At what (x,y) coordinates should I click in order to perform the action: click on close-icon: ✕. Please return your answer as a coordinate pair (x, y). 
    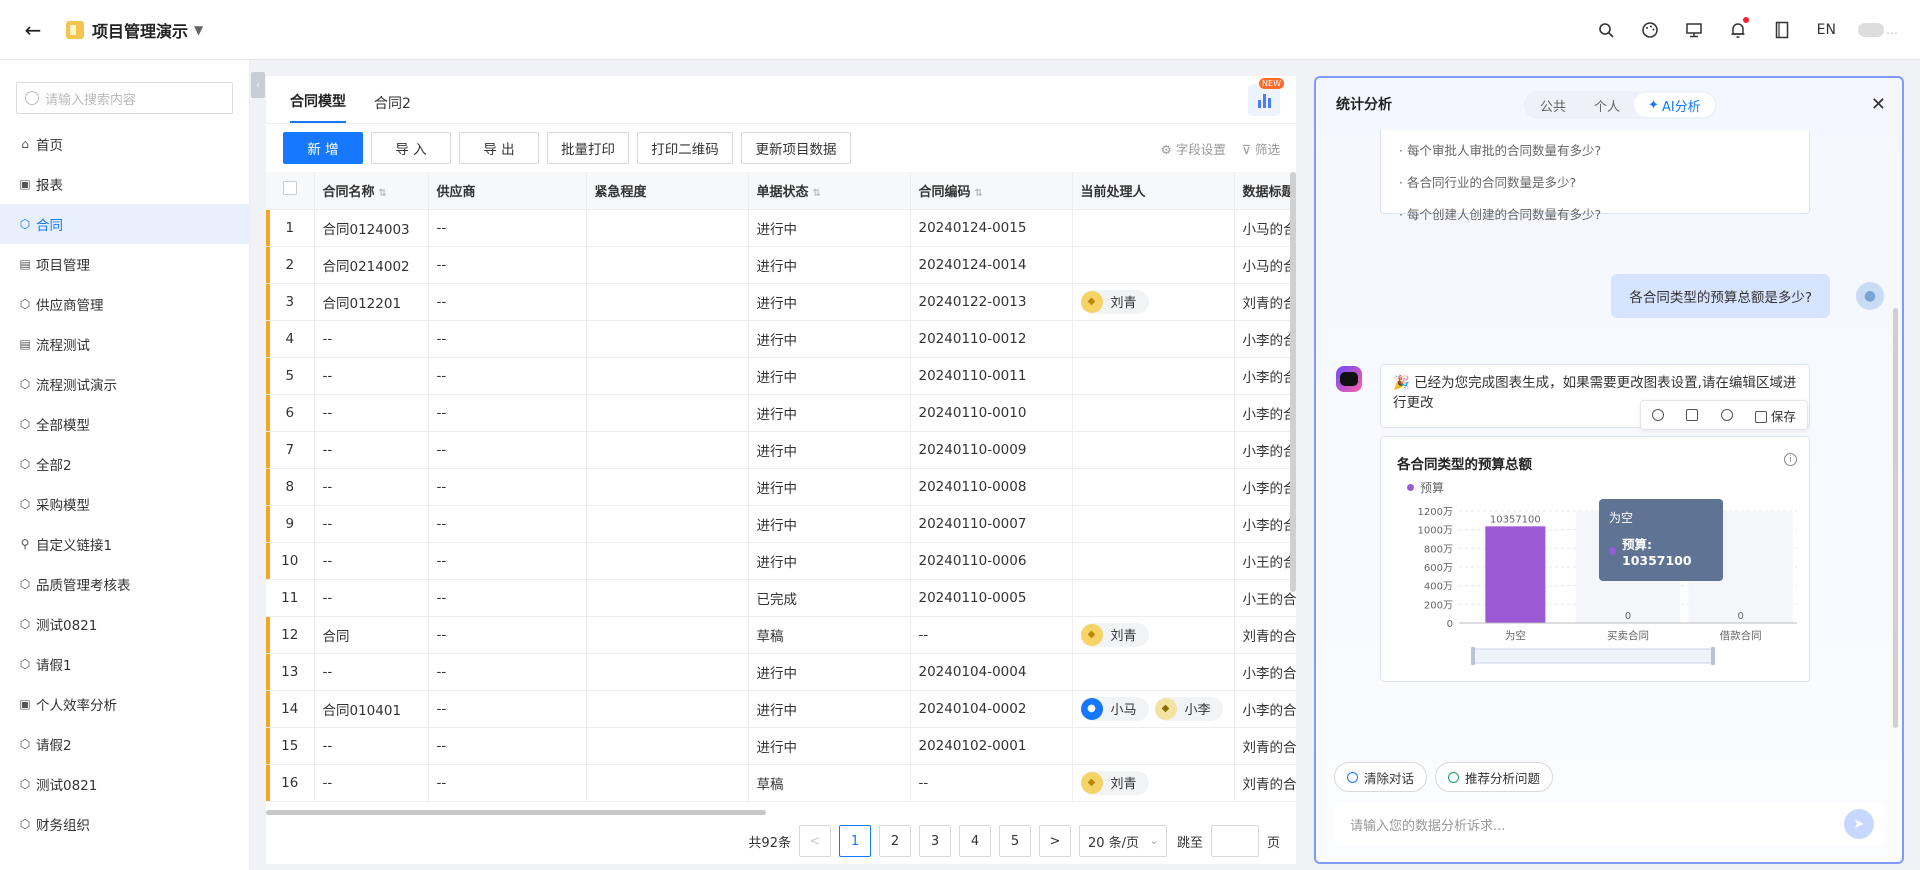
    Looking at the image, I should click on (1878, 104).